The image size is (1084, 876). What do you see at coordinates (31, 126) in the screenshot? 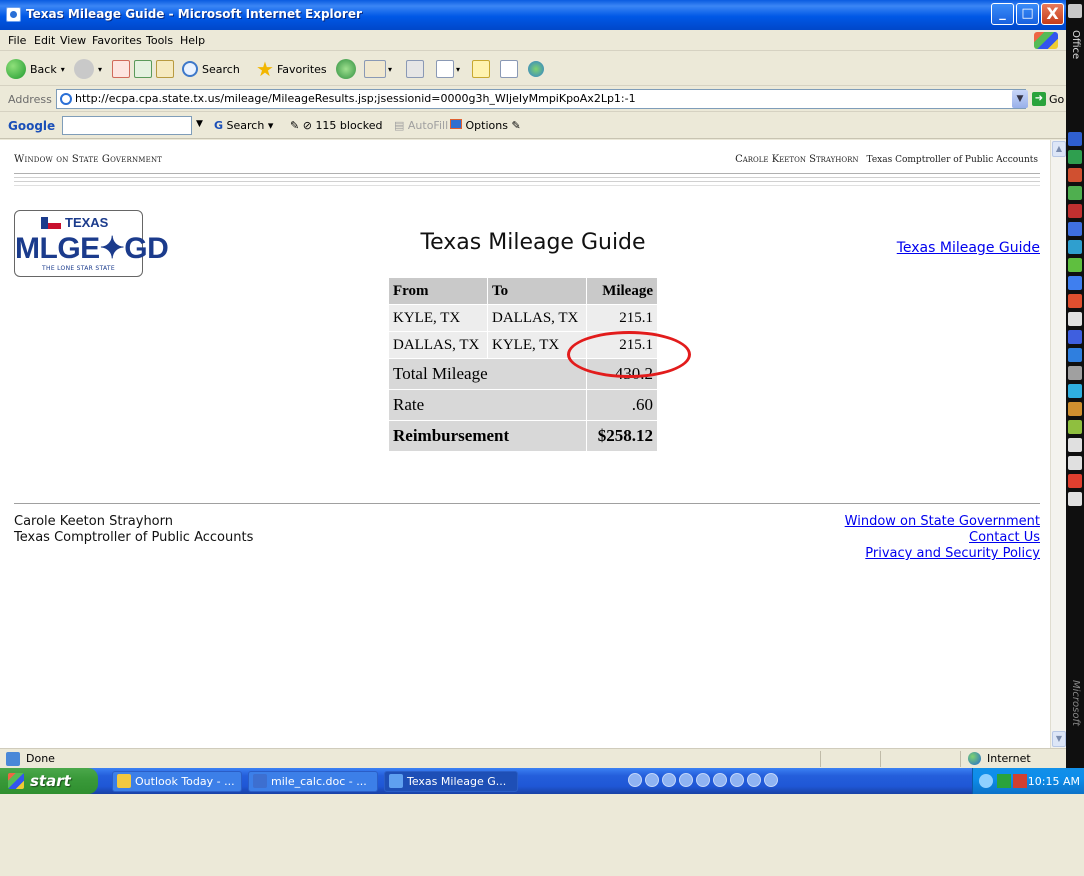
I see `google-logo: Google` at bounding box center [31, 126].